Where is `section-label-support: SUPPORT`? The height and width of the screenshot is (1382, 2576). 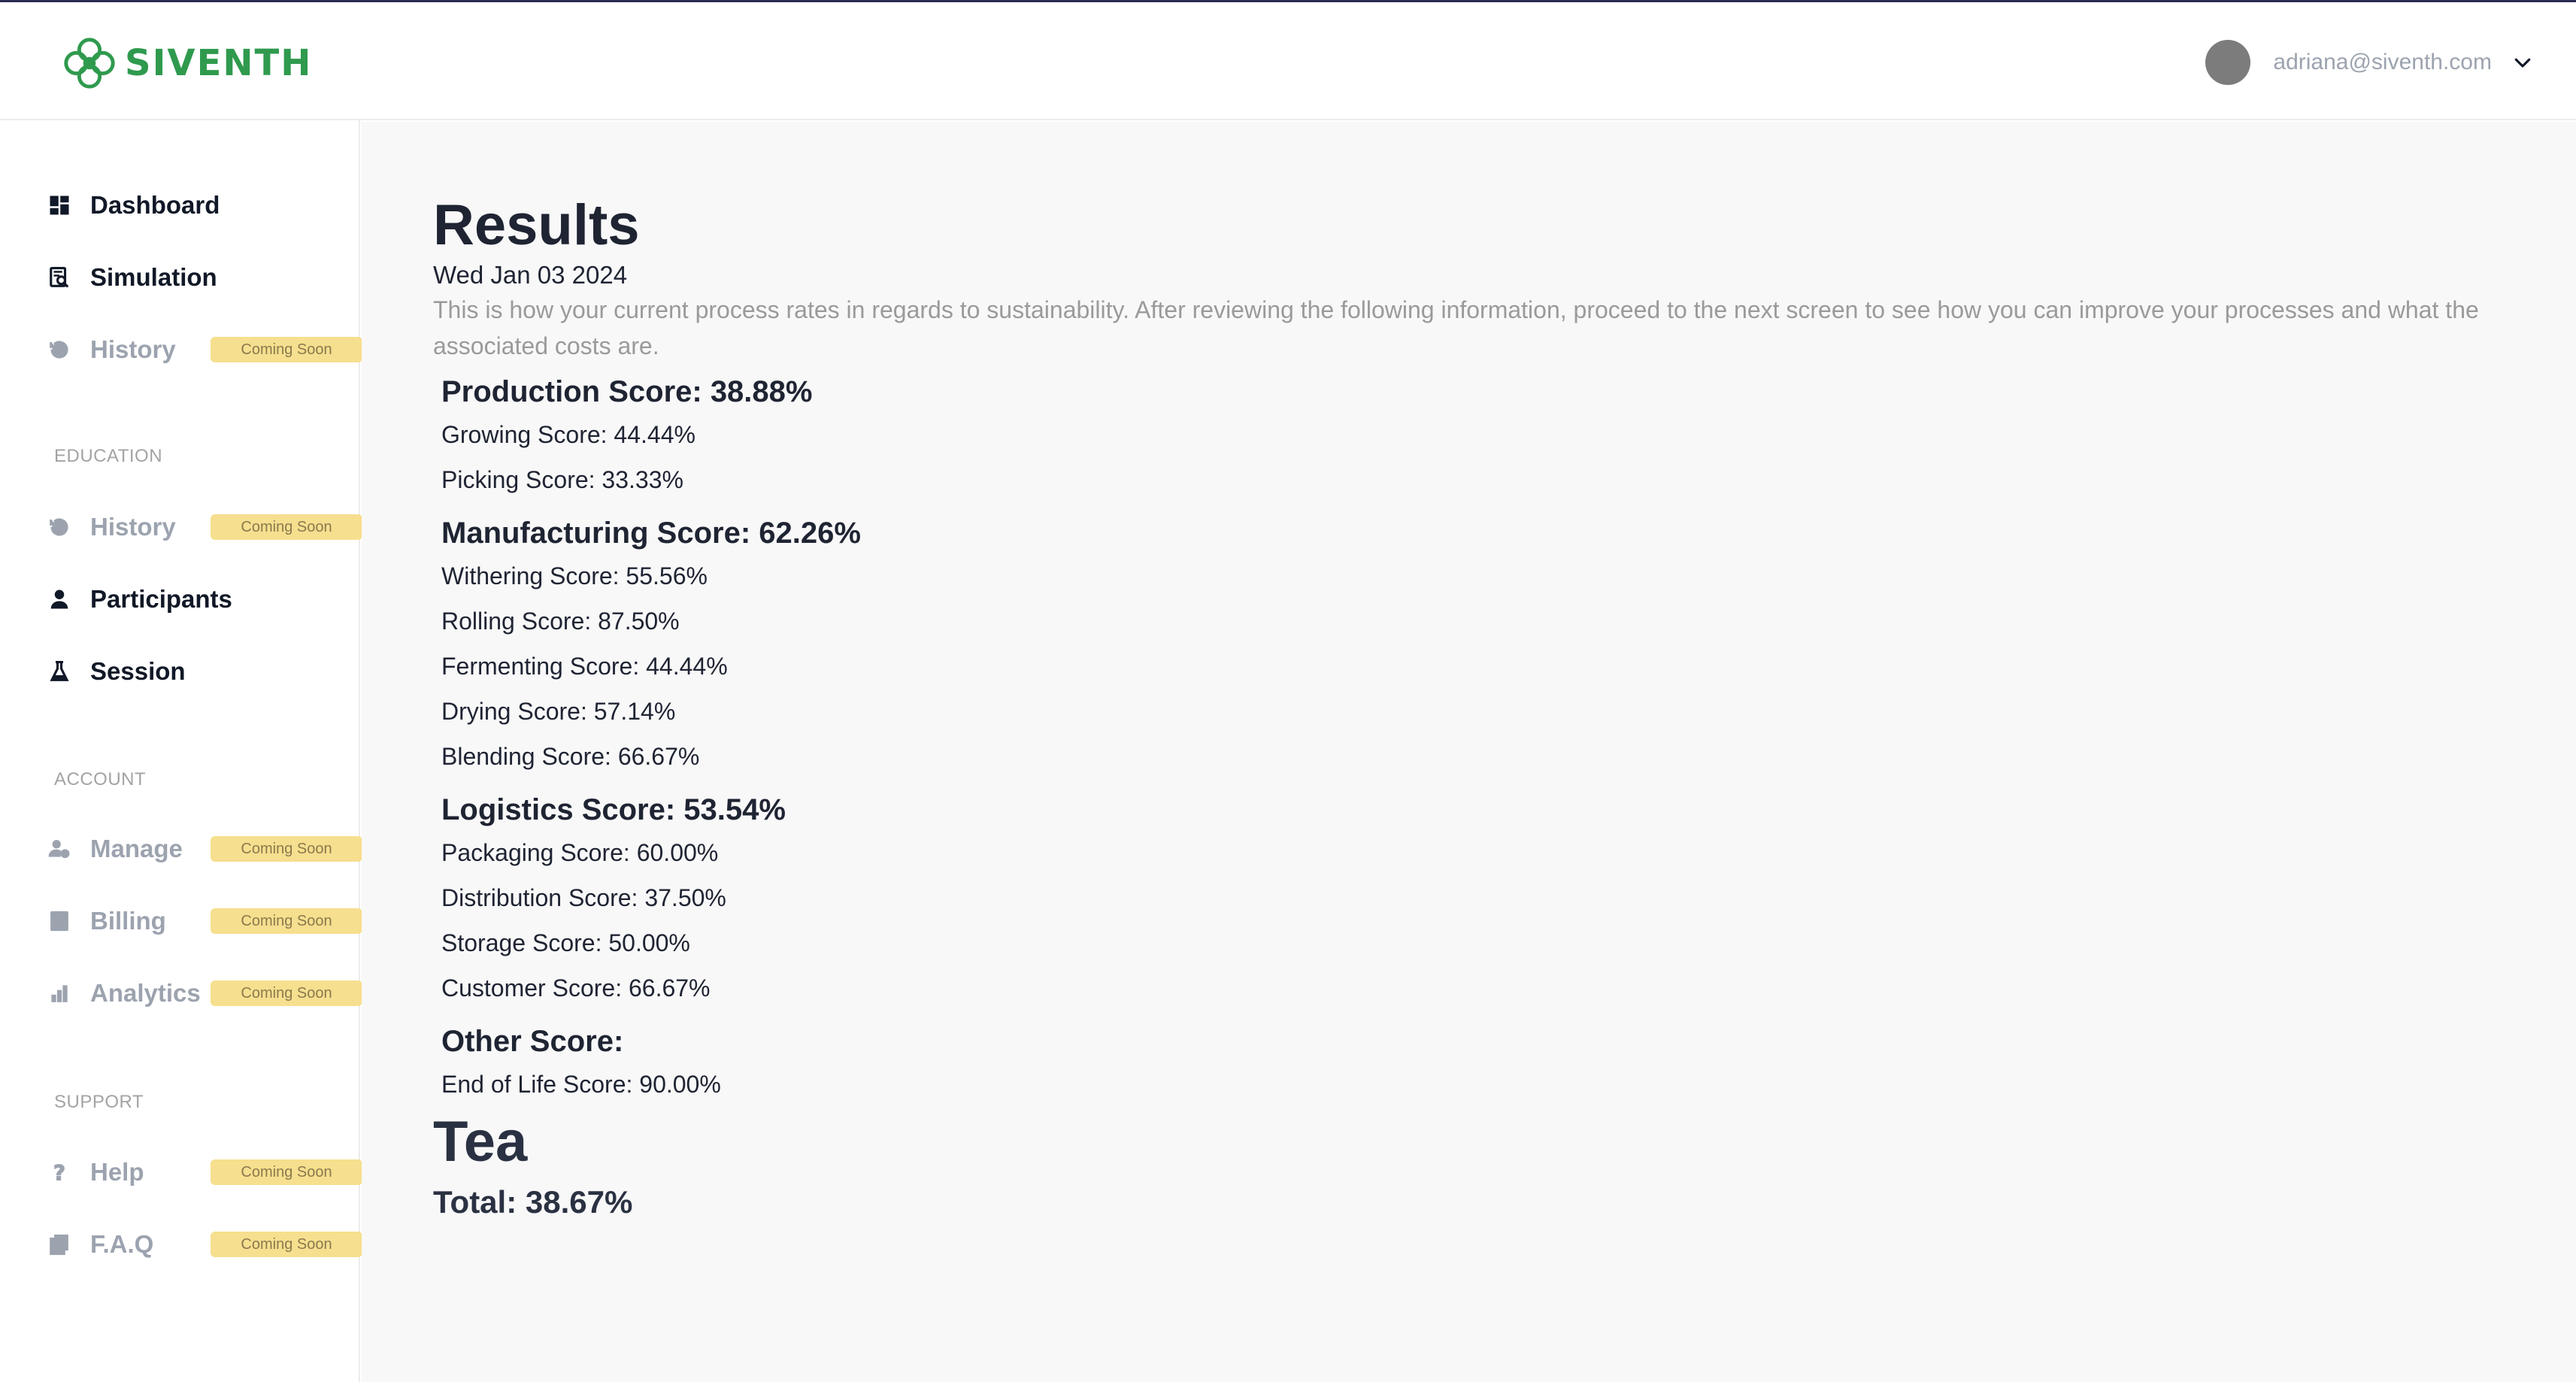
section-label-support: SUPPORT is located at coordinates (99, 1102).